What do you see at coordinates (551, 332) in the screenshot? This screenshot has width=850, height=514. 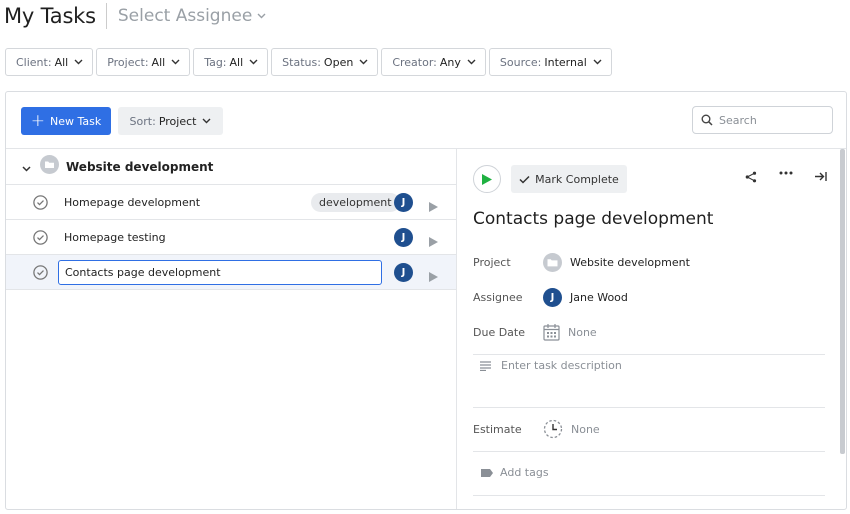 I see `calendar-icon` at bounding box center [551, 332].